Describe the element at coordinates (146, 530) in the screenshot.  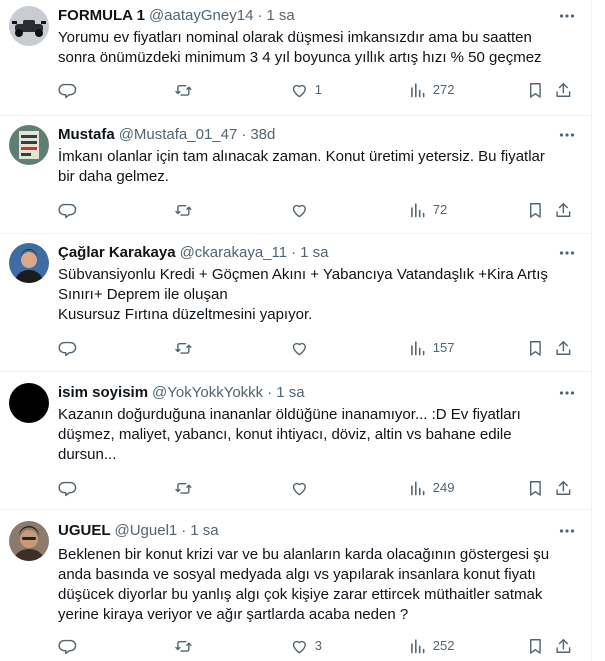
I see `author-handle: @Uguel1` at that location.